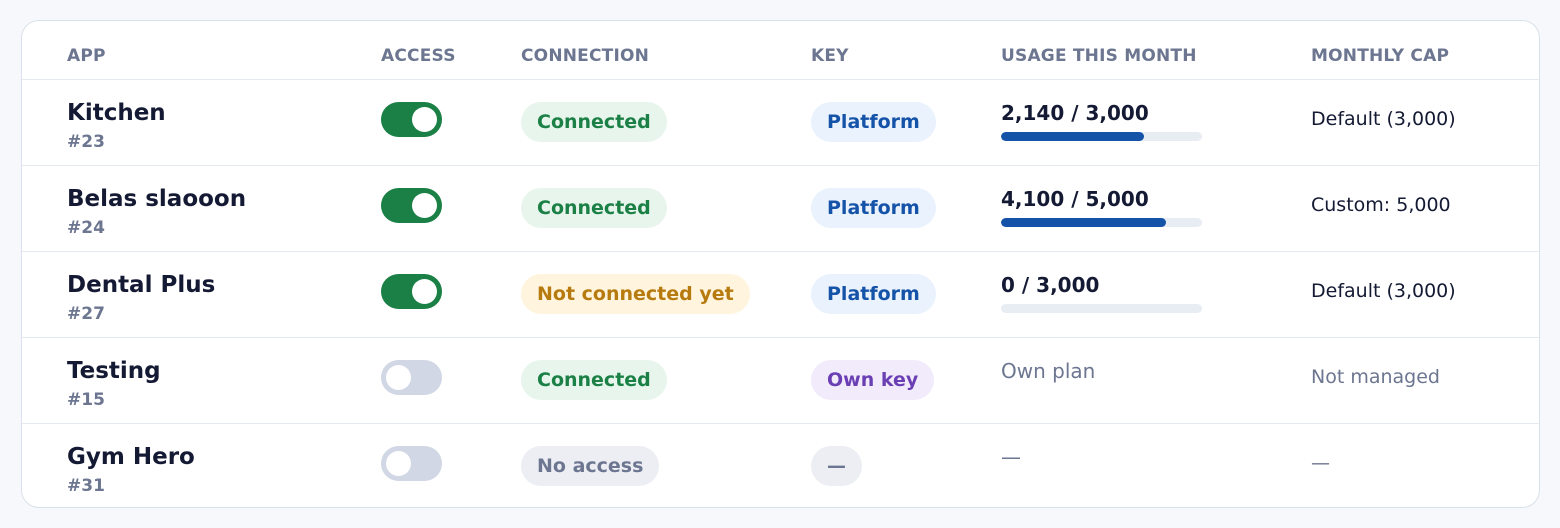  I want to click on app-name: Testing, so click(114, 371).